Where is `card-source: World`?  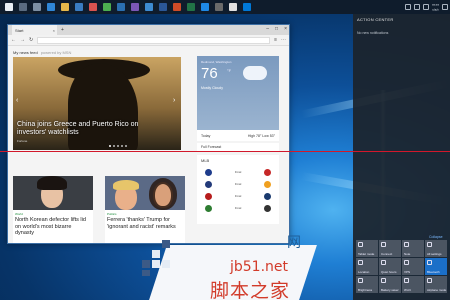 card-source: World is located at coordinates (19, 214).